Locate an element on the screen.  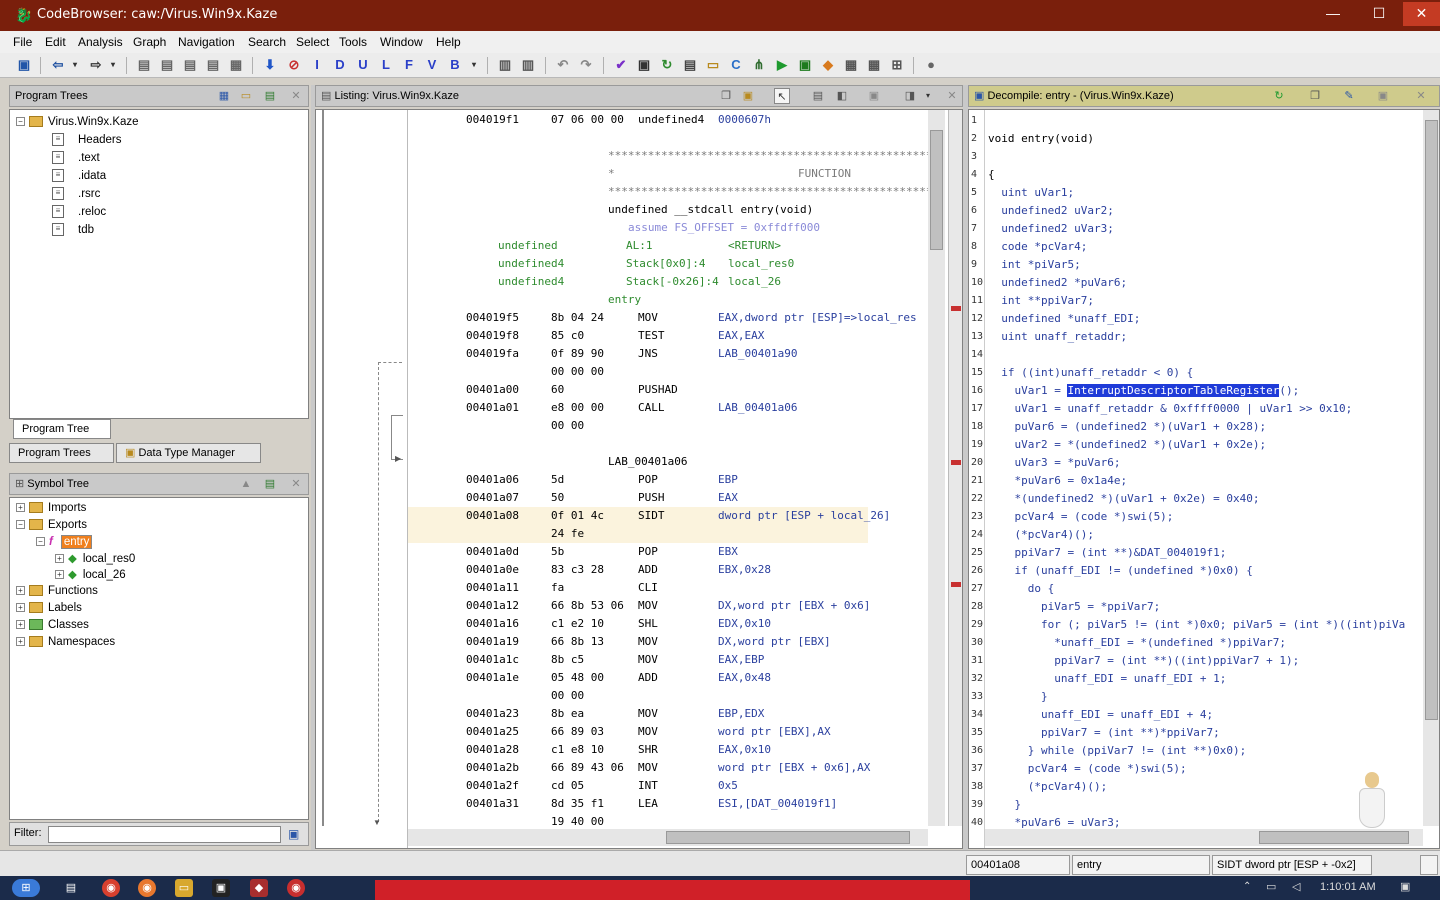
check-icon: ✔ is located at coordinates (621, 65).